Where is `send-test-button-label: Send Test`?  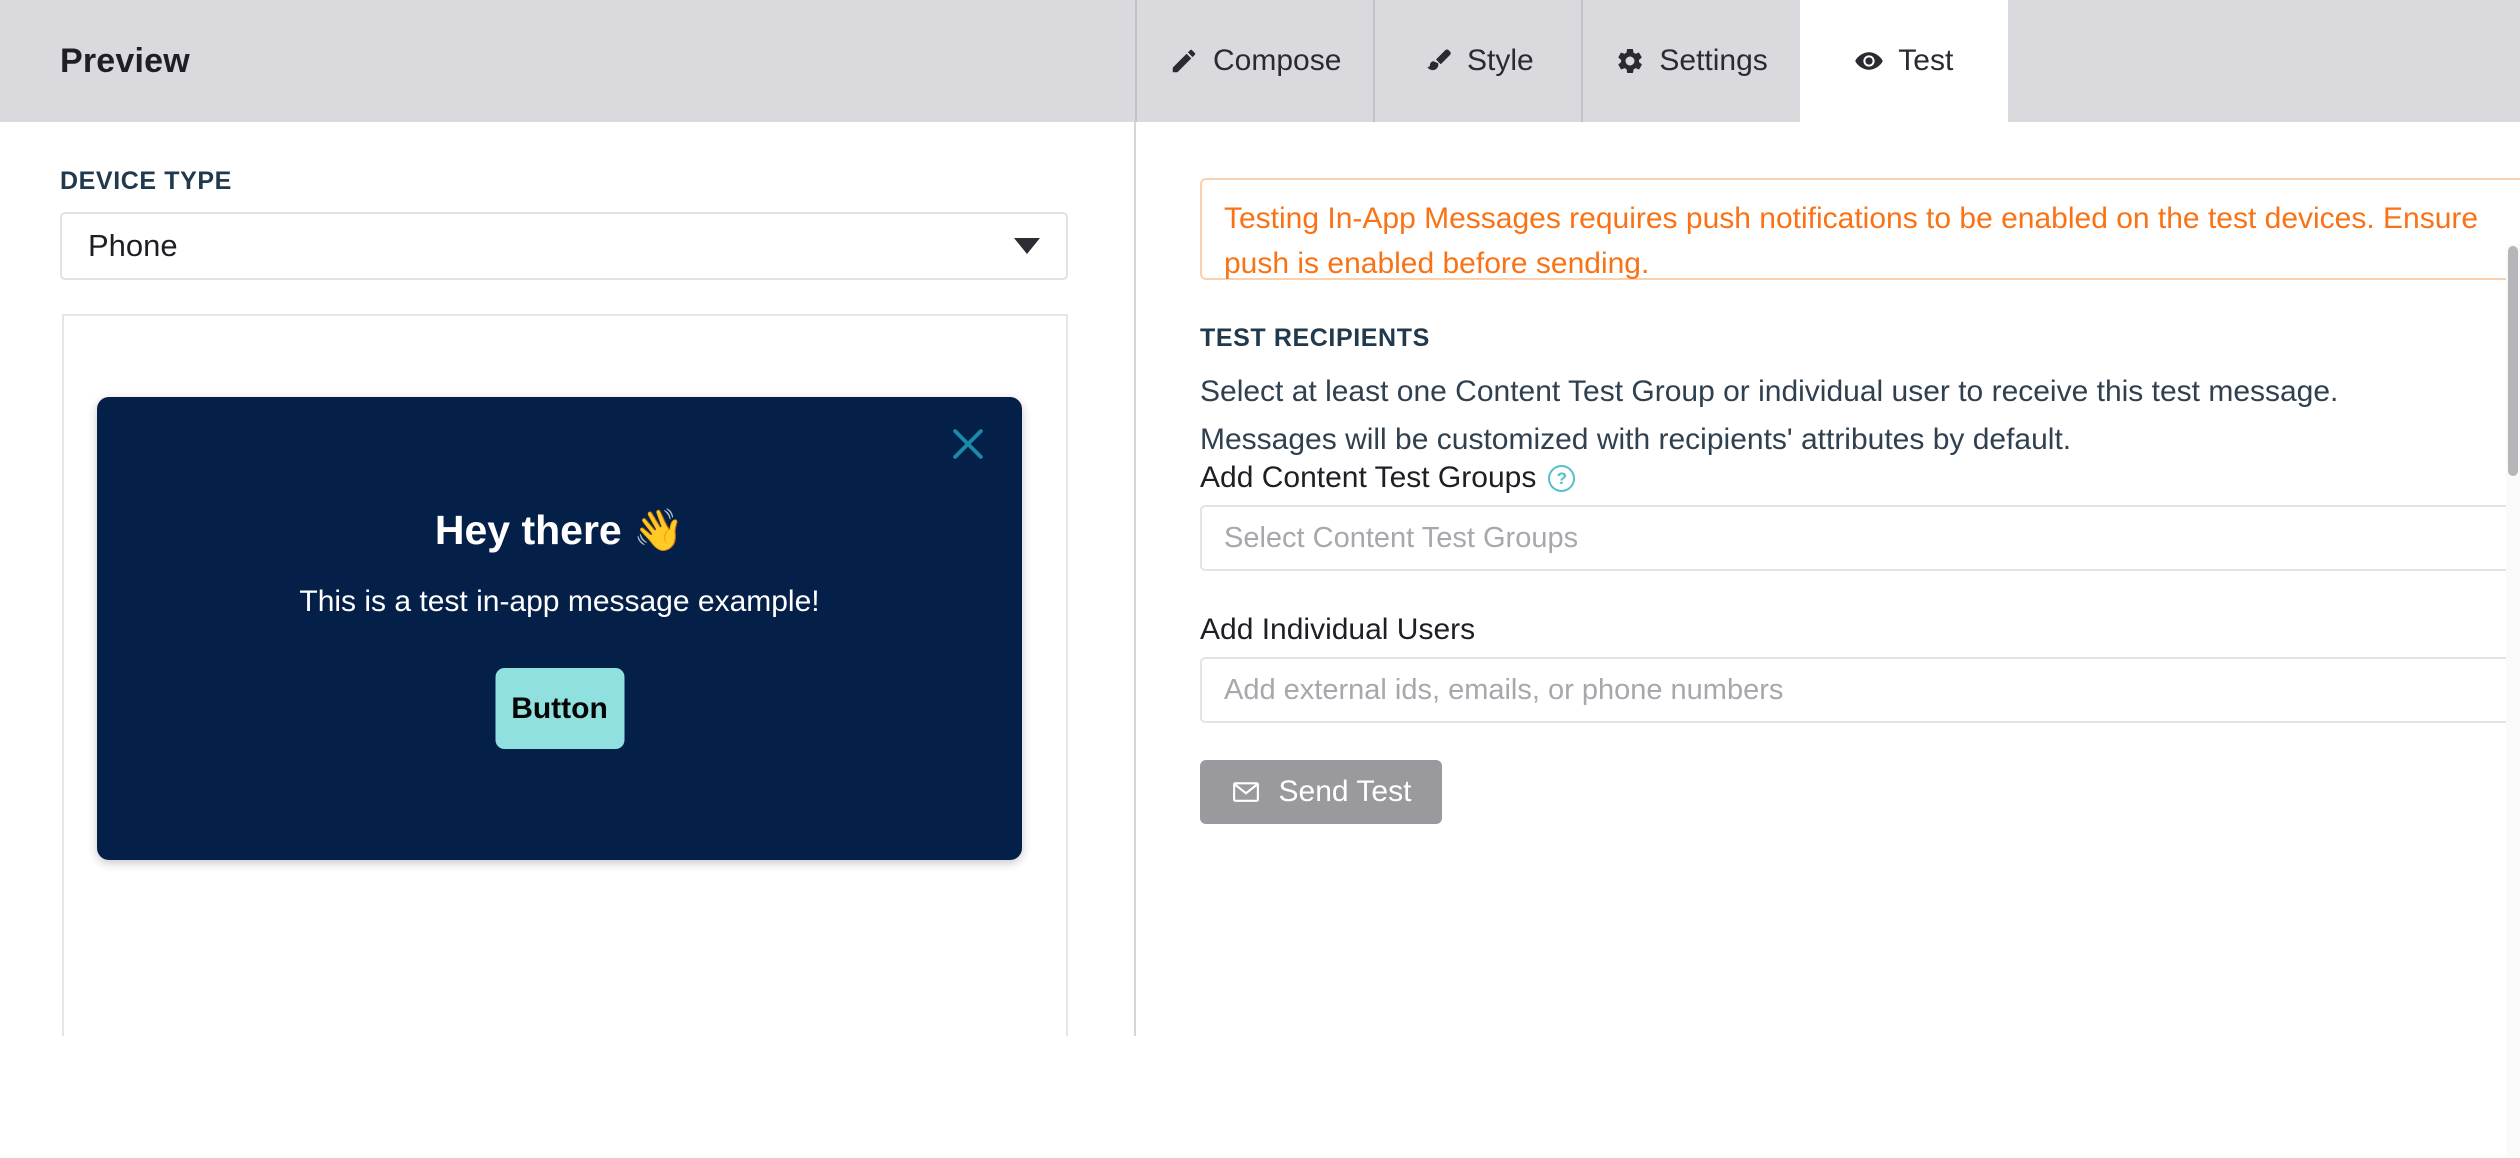
send-test-button-label: Send Test is located at coordinates (1345, 791).